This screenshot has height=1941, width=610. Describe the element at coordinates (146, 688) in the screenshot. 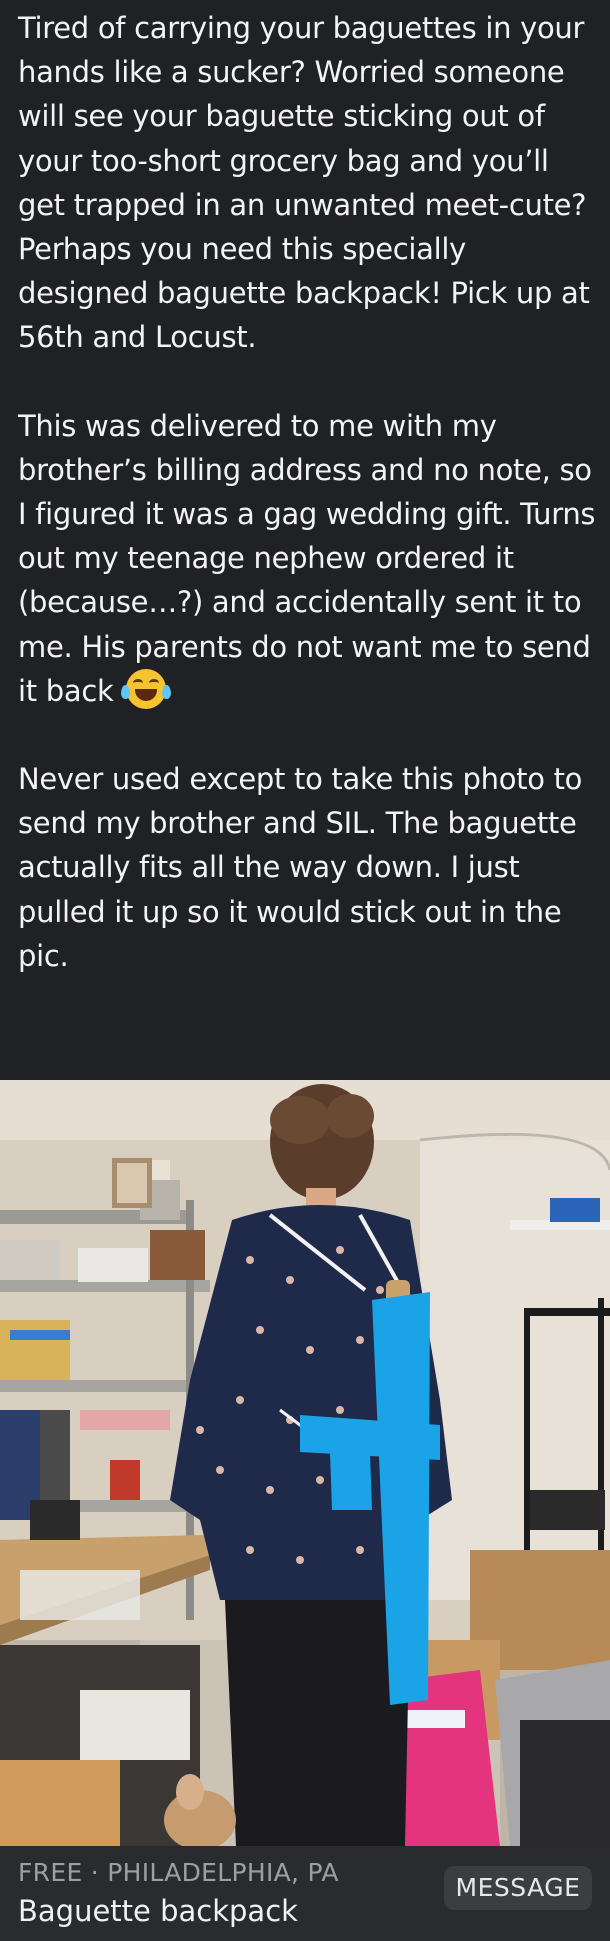

I see `face-with-tears-of-joy-icon` at that location.